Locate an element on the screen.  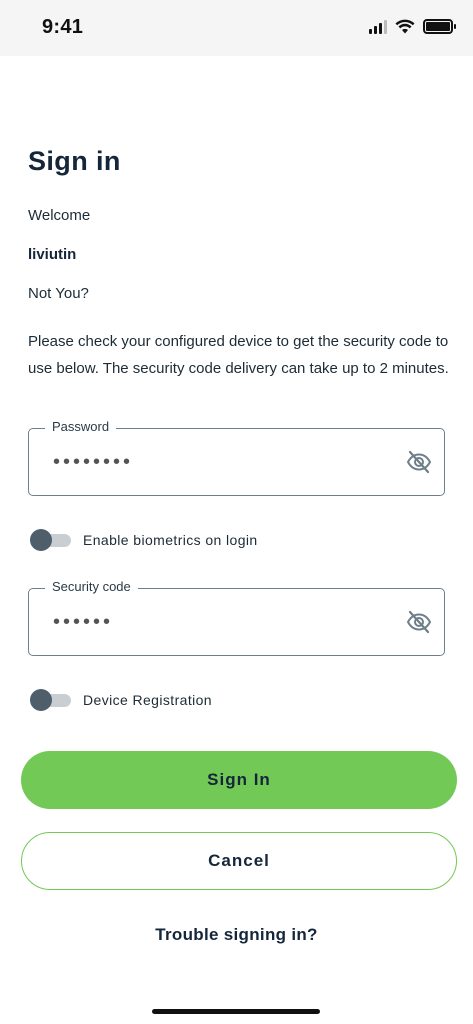
battery-icon is located at coordinates (439, 26).